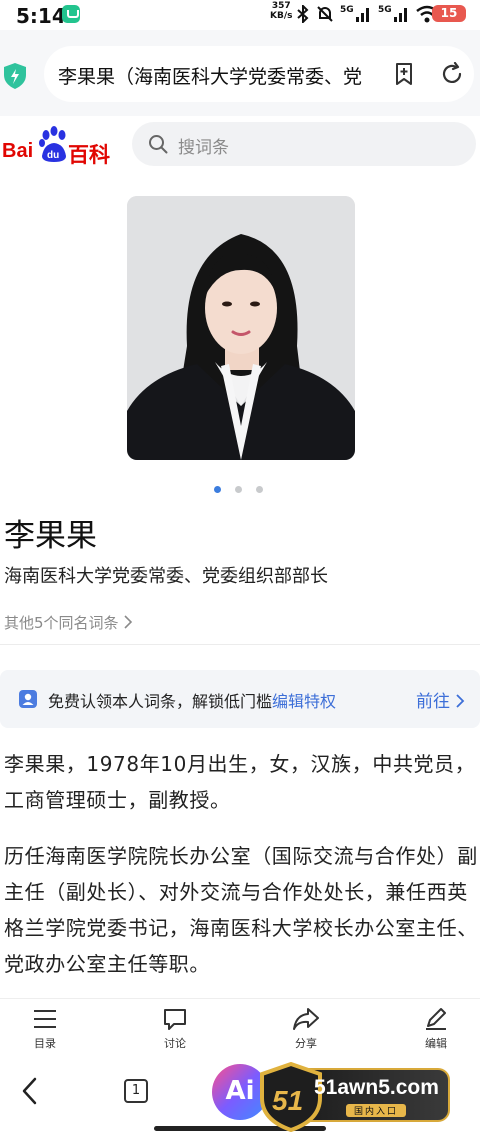  What do you see at coordinates (203, 148) in the screenshot?
I see `search-placeholder: 搜词条` at bounding box center [203, 148].